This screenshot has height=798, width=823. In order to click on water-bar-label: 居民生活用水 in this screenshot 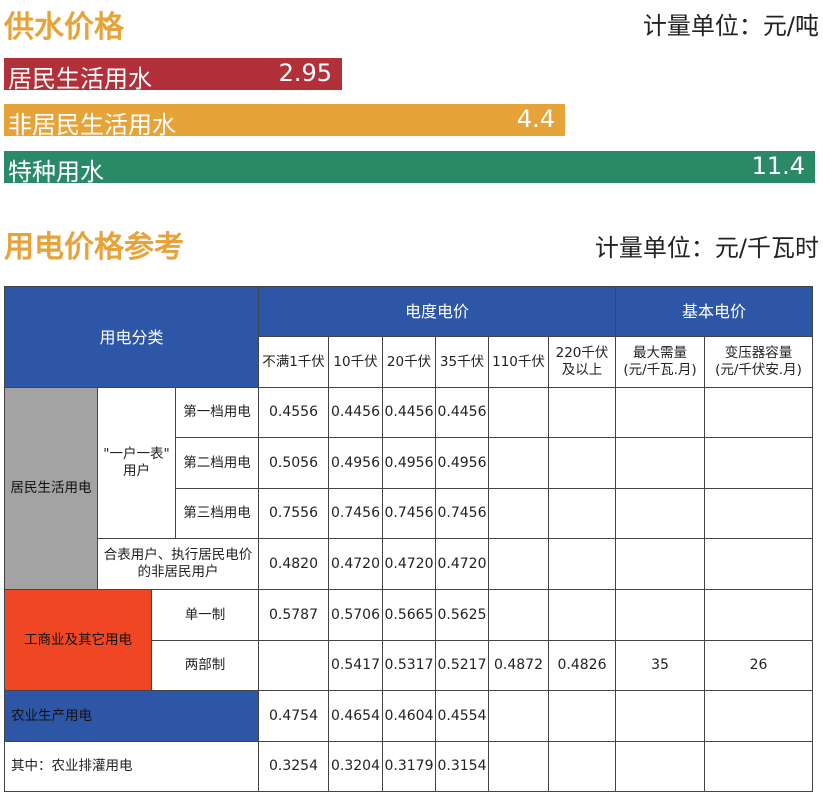, I will do `click(80, 79)`.